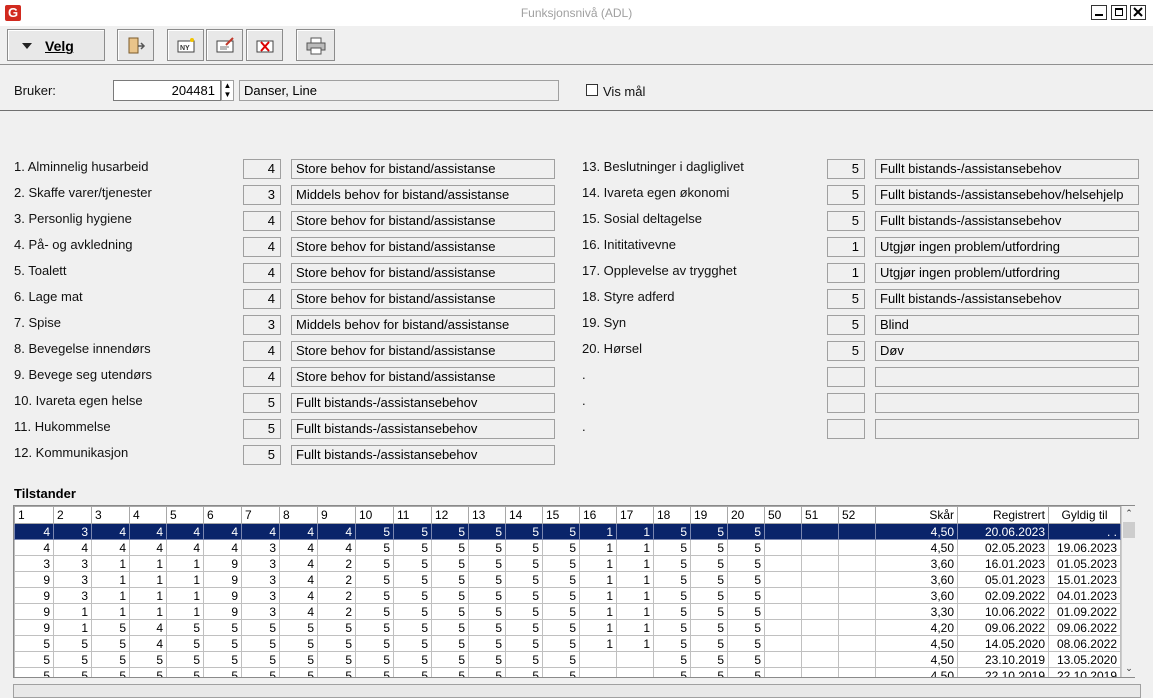 Image resolution: width=1153 pixels, height=698 pixels. What do you see at coordinates (135, 45) in the screenshot?
I see `exit-button` at bounding box center [135, 45].